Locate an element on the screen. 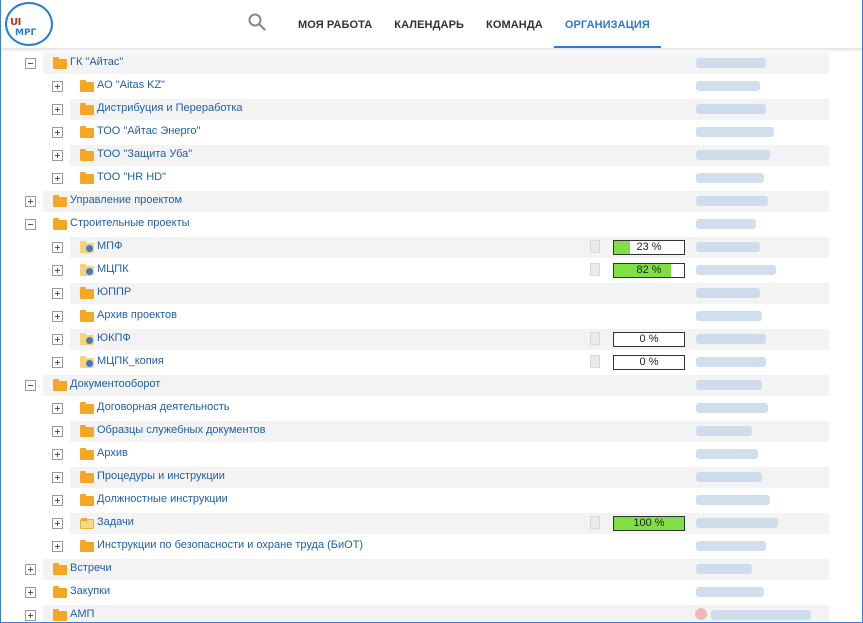 This screenshot has width=863, height=623. tree-row: МЦПК 82 % is located at coordinates (431, 270).